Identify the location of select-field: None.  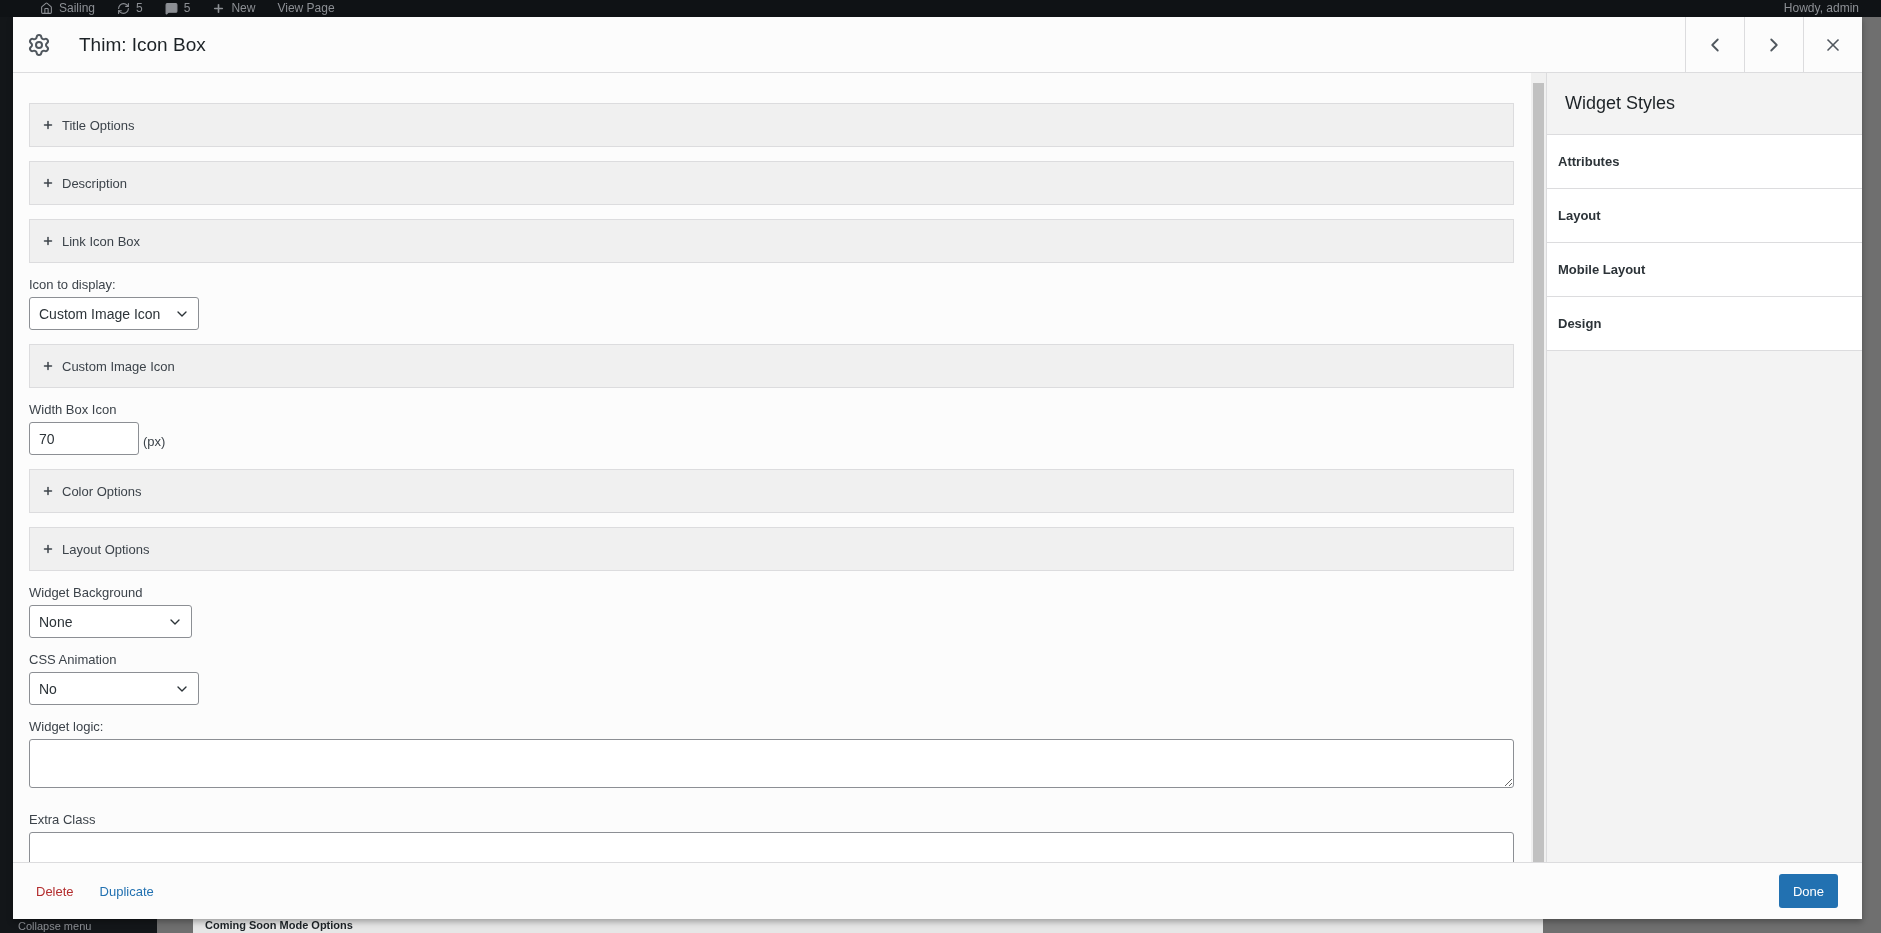
(110, 621).